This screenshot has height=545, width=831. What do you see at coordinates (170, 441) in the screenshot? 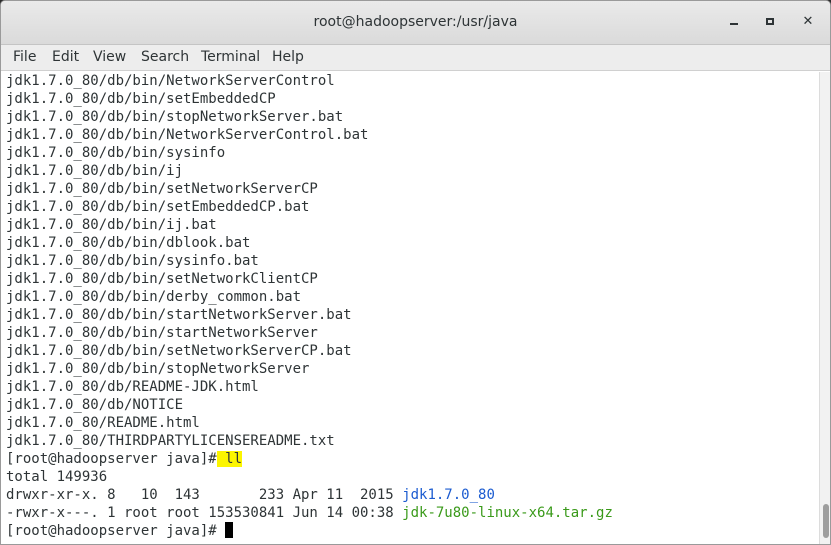
I see `output-line: jdk1.7.0_80/THIRDPARTYLICENSEREADME.txt` at bounding box center [170, 441].